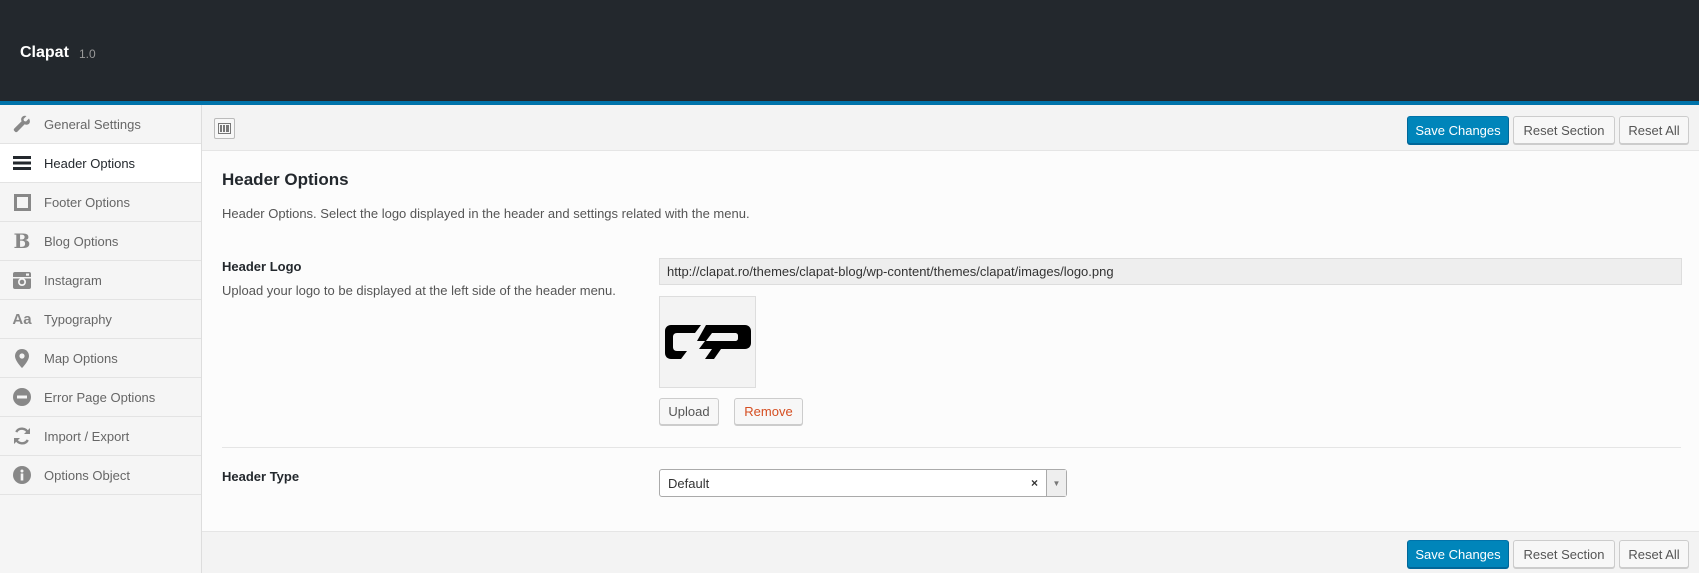 This screenshot has height=573, width=1699. What do you see at coordinates (73, 280) in the screenshot?
I see `sidebar-item-label: Instagram` at bounding box center [73, 280].